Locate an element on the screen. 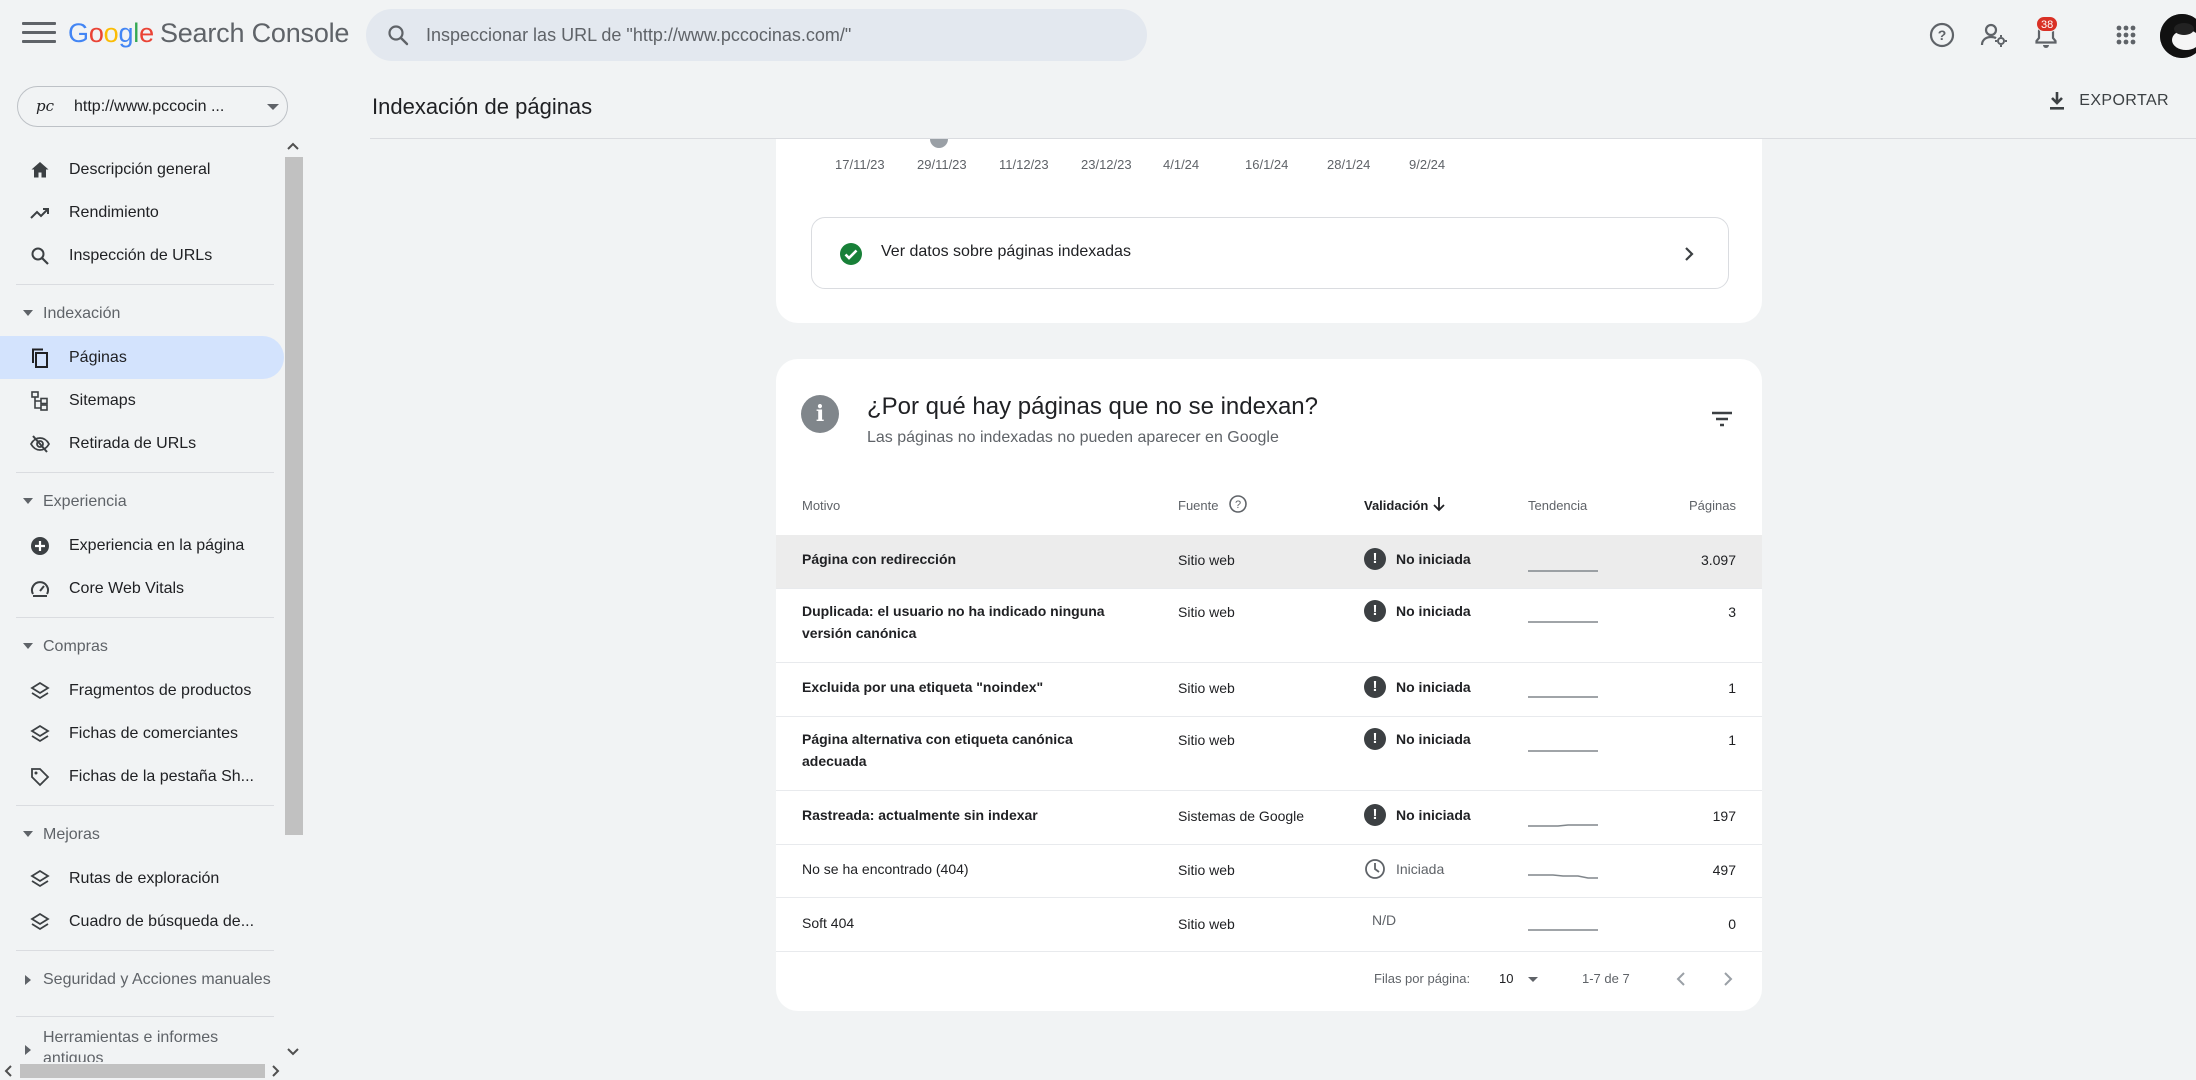  search-input is located at coordinates (776, 35).